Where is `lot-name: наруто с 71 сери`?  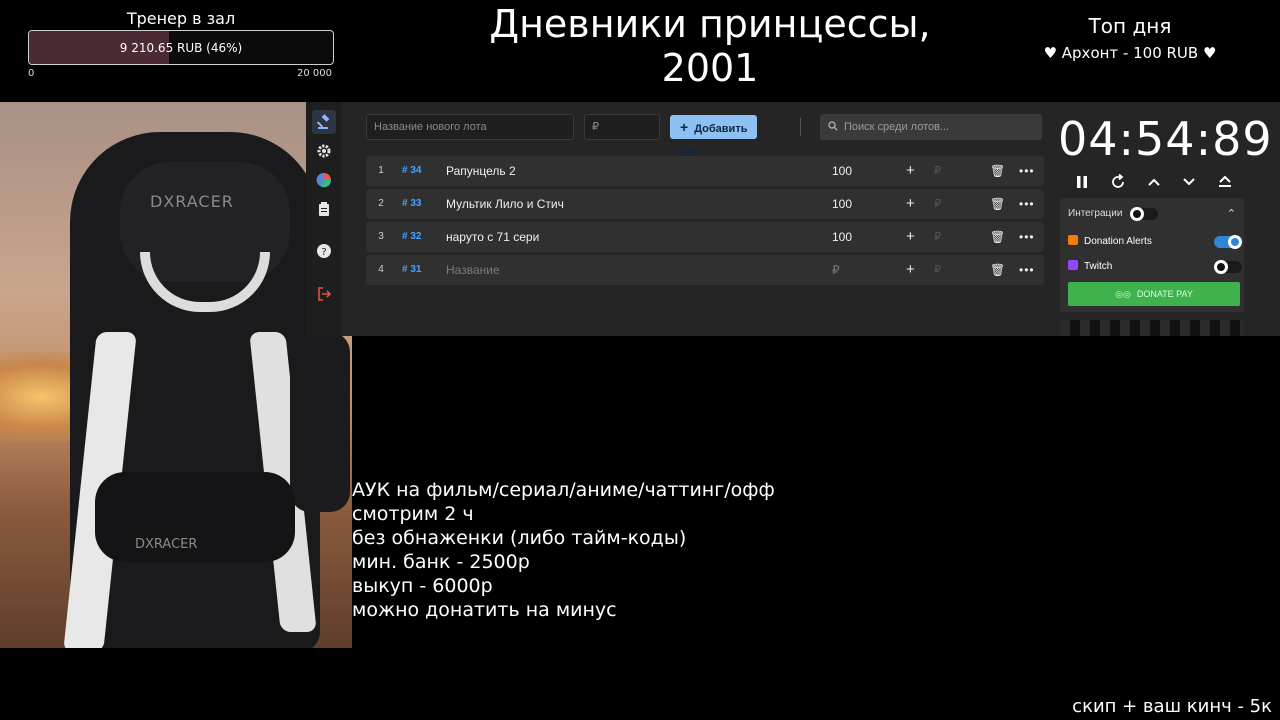
lot-name: наруто с 71 сери is located at coordinates (492, 237).